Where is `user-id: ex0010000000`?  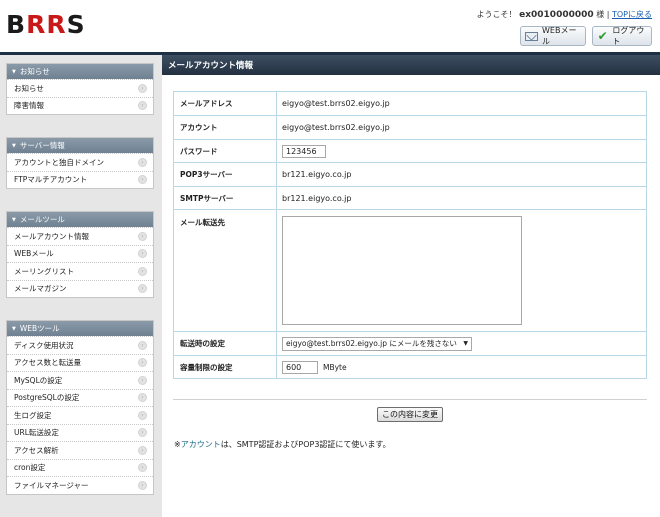
user-id: ex0010000000 is located at coordinates (556, 15).